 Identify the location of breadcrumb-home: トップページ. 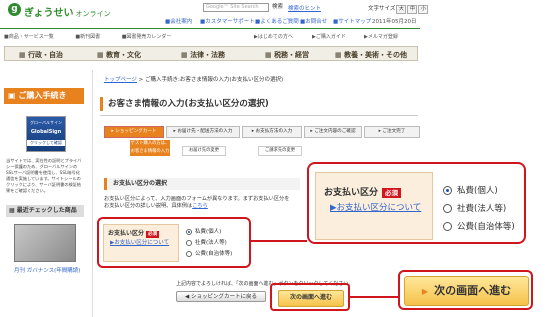
(120, 80).